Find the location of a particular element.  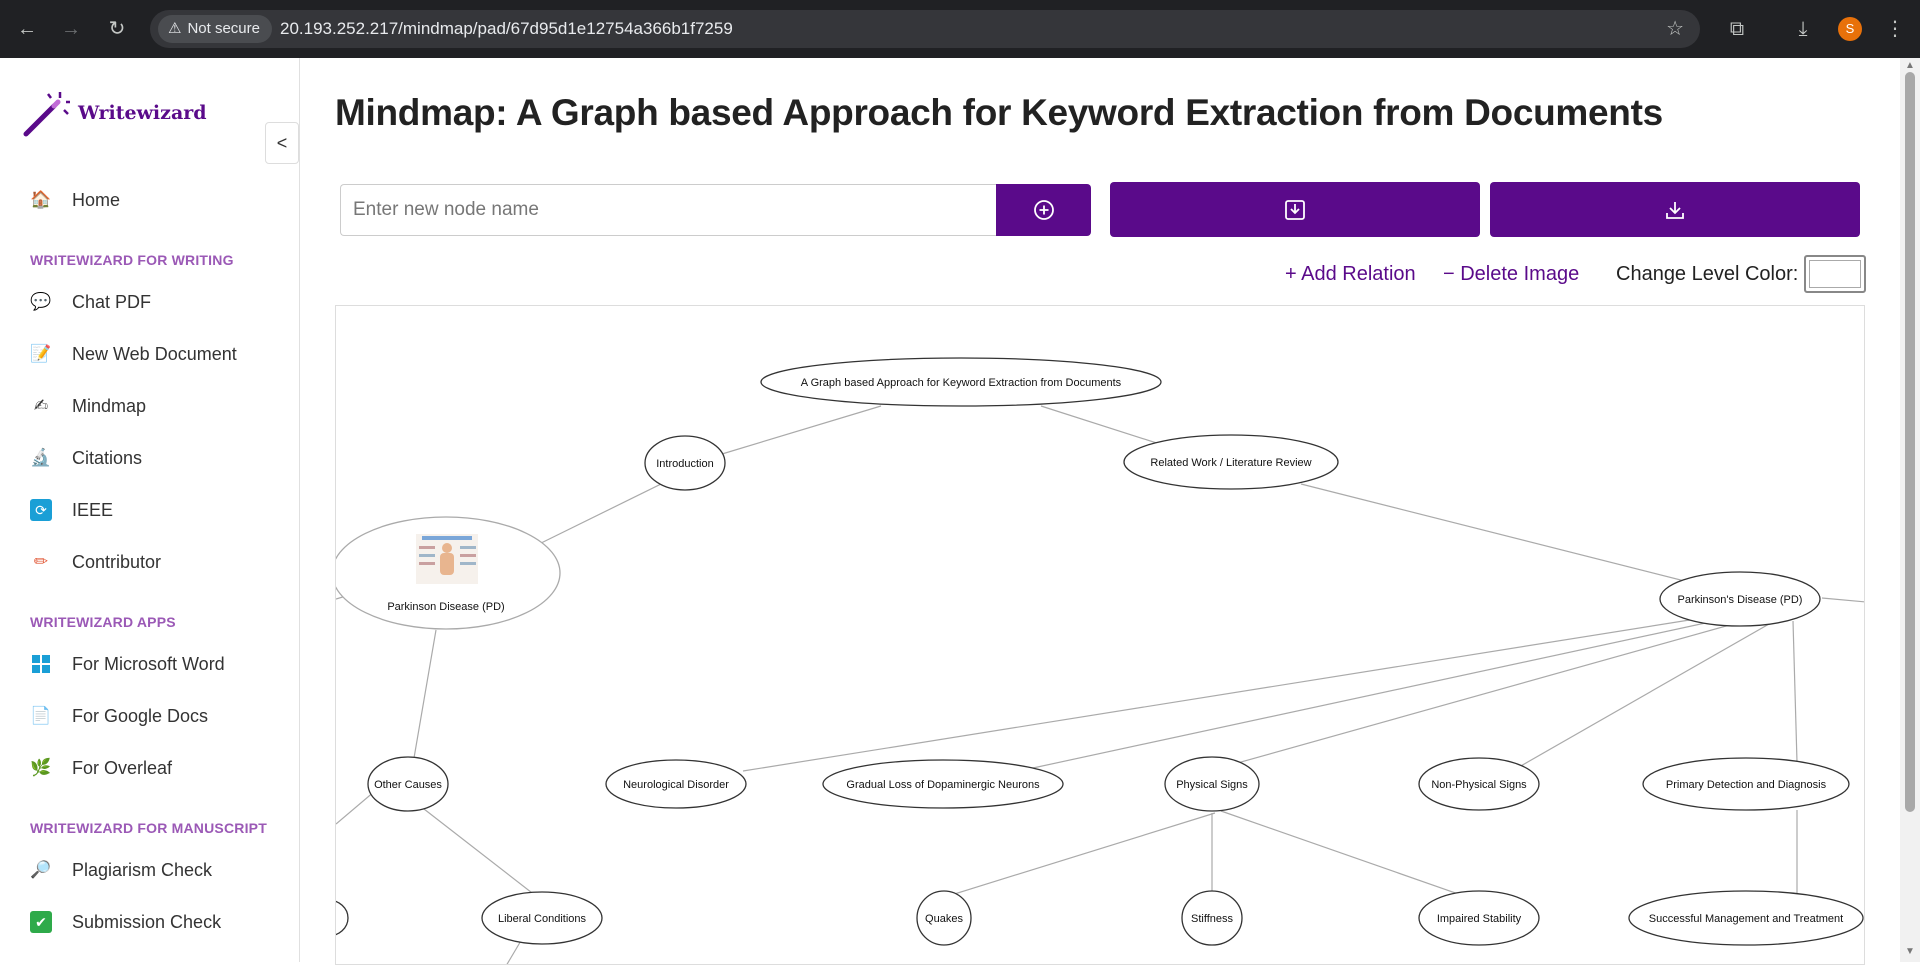

sidebar-item-contributor: ✏ Contributor is located at coordinates (95, 562).